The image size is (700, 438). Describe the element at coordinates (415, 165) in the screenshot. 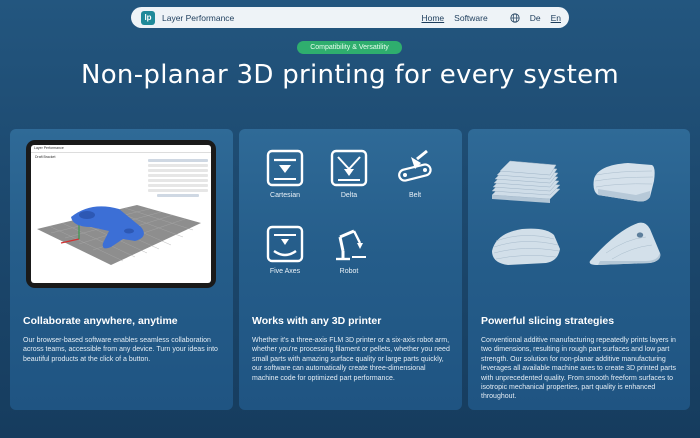

I see `belt-icon` at that location.